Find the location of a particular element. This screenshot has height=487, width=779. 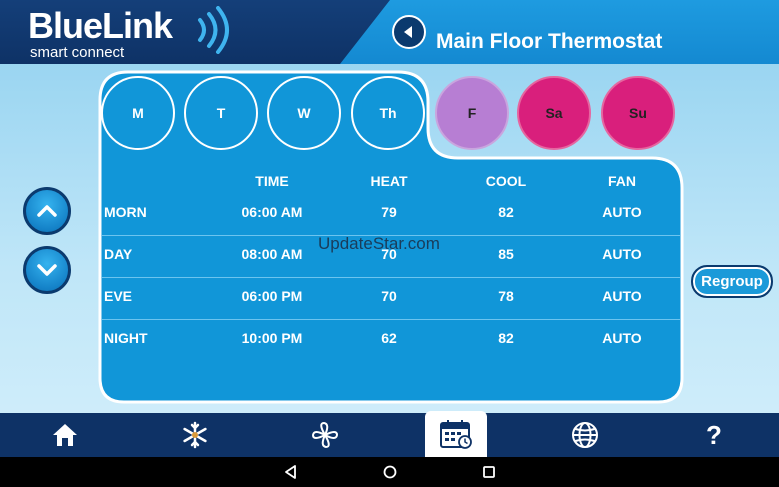

period-label: NIGHT is located at coordinates (126, 338).